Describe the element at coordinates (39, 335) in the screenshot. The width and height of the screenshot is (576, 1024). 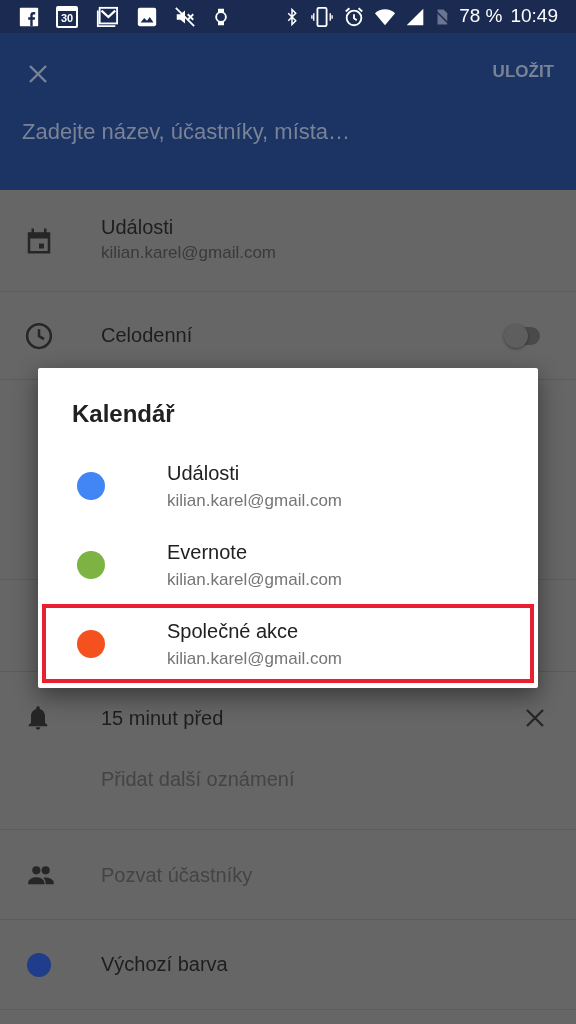
I see `clock-icon` at that location.